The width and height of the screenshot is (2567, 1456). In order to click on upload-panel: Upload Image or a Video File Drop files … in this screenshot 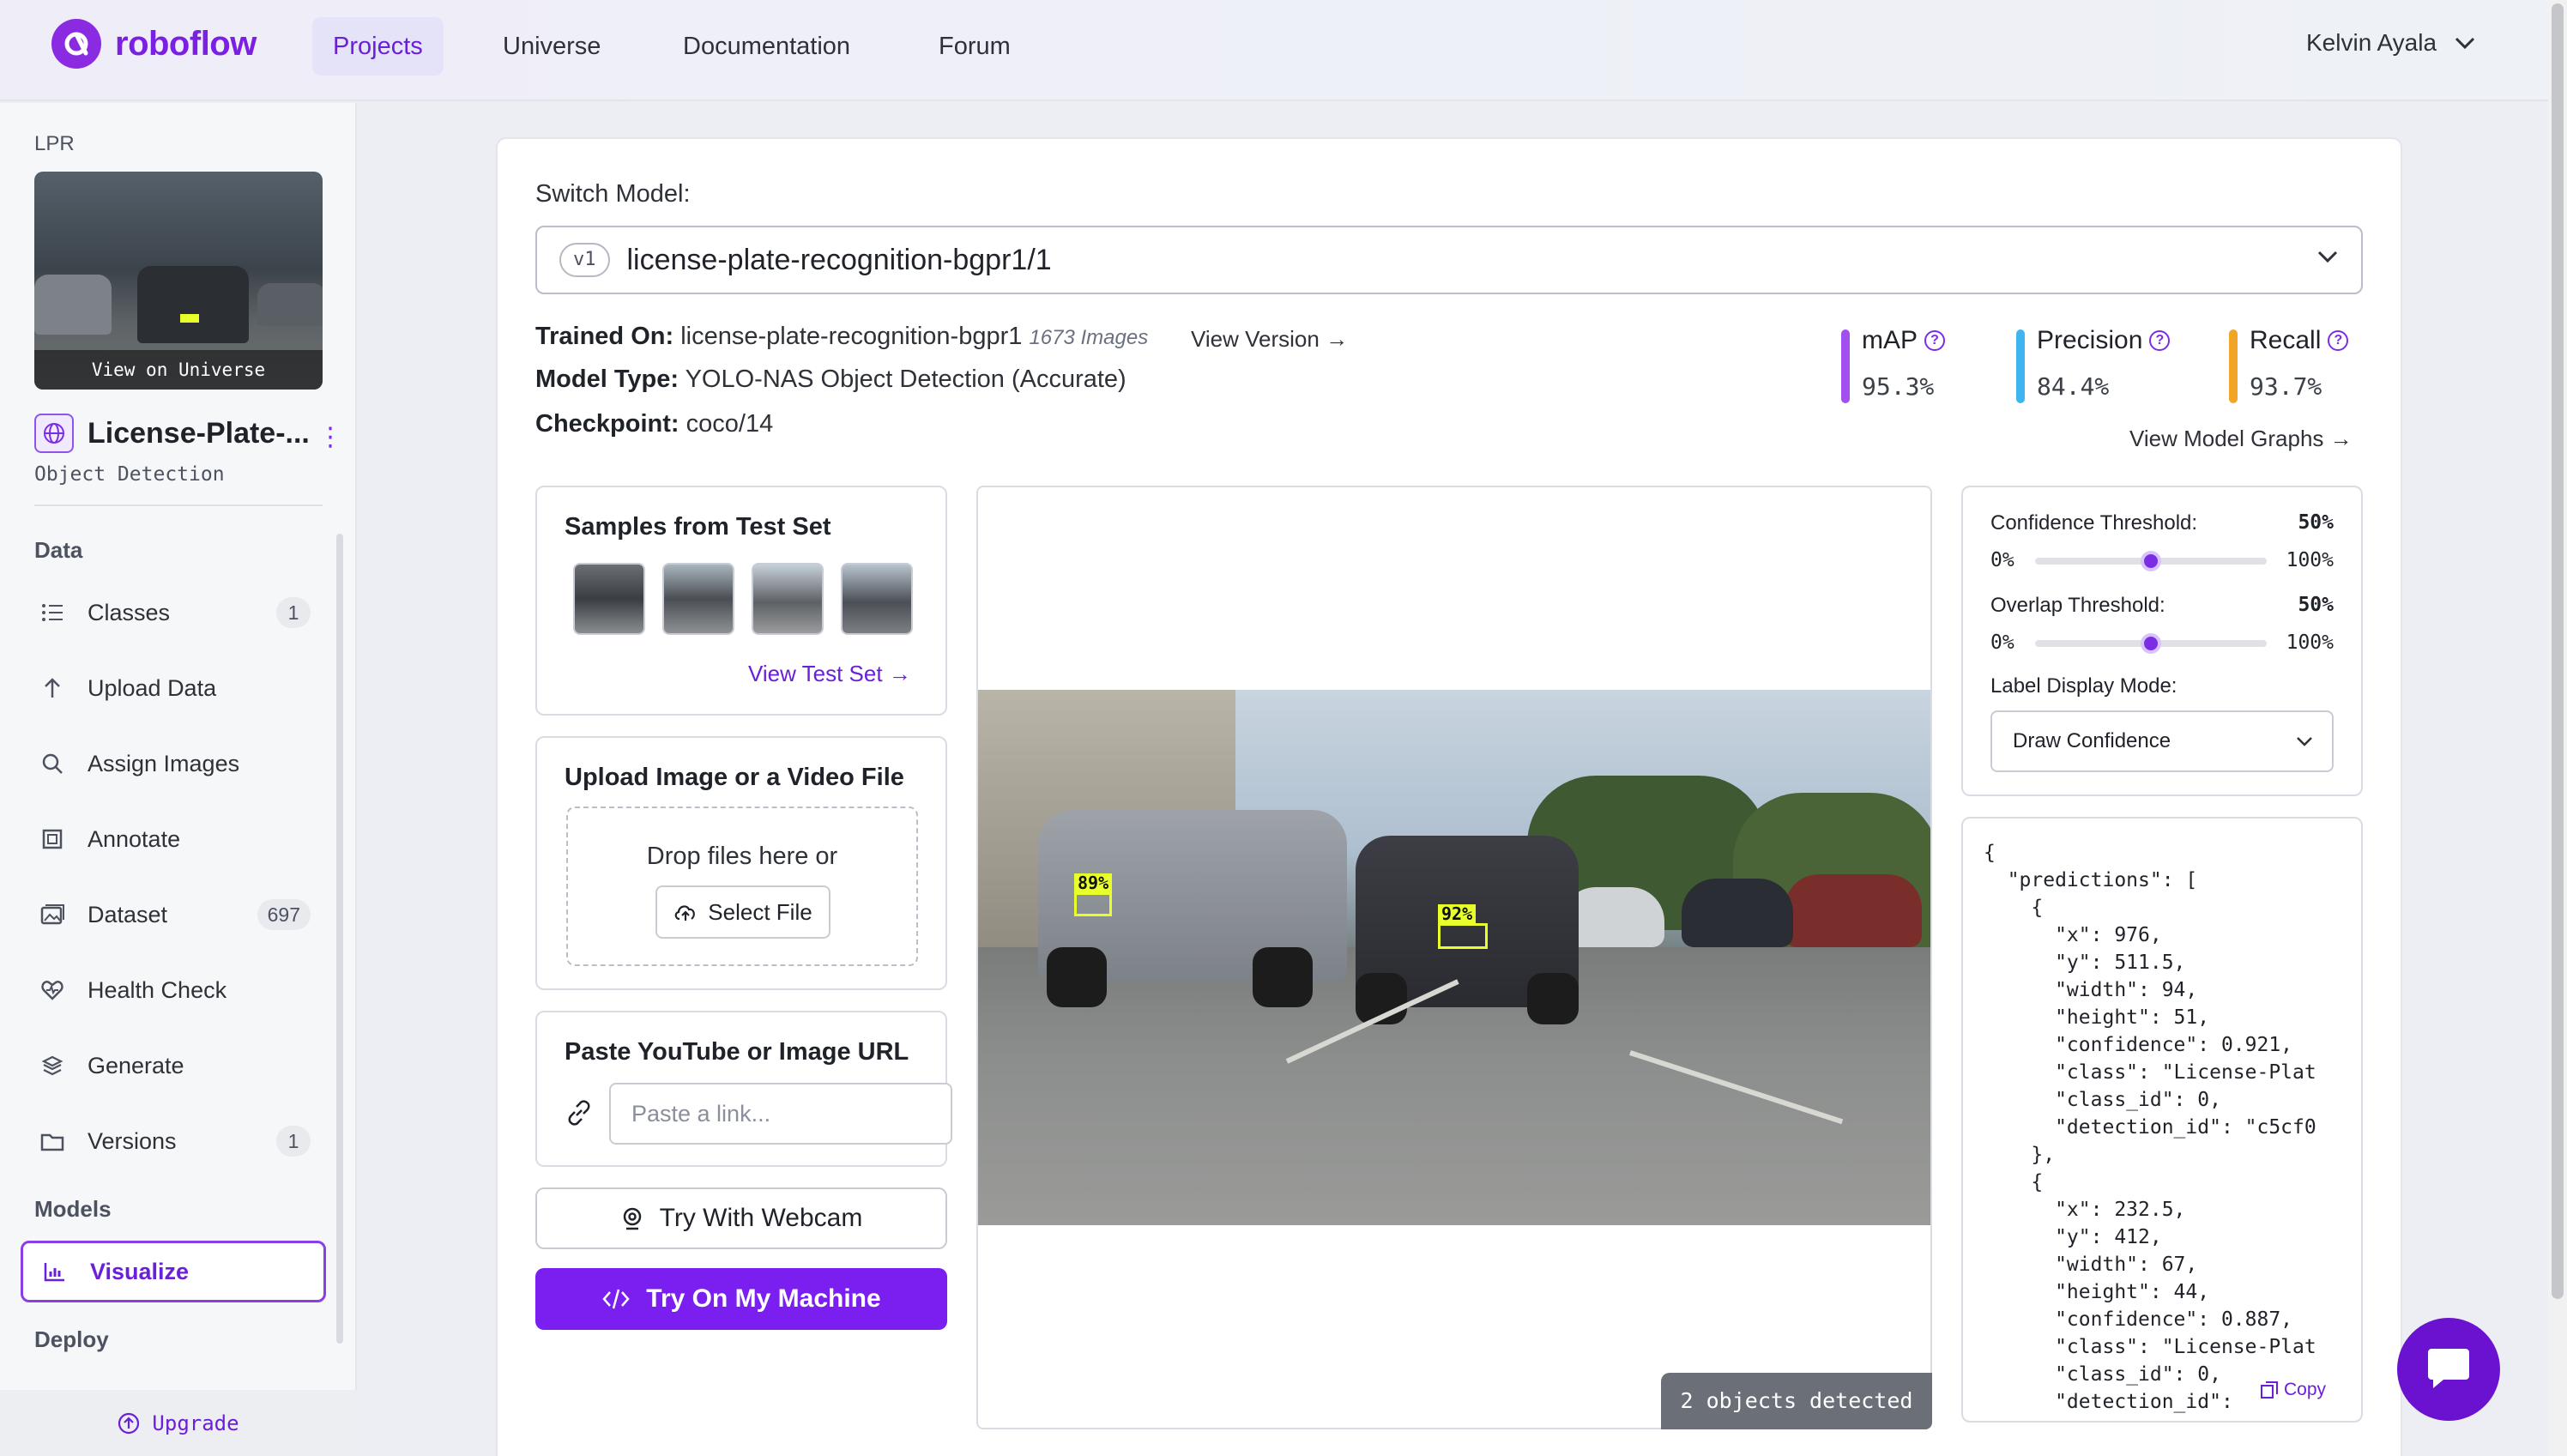, I will do `click(741, 863)`.